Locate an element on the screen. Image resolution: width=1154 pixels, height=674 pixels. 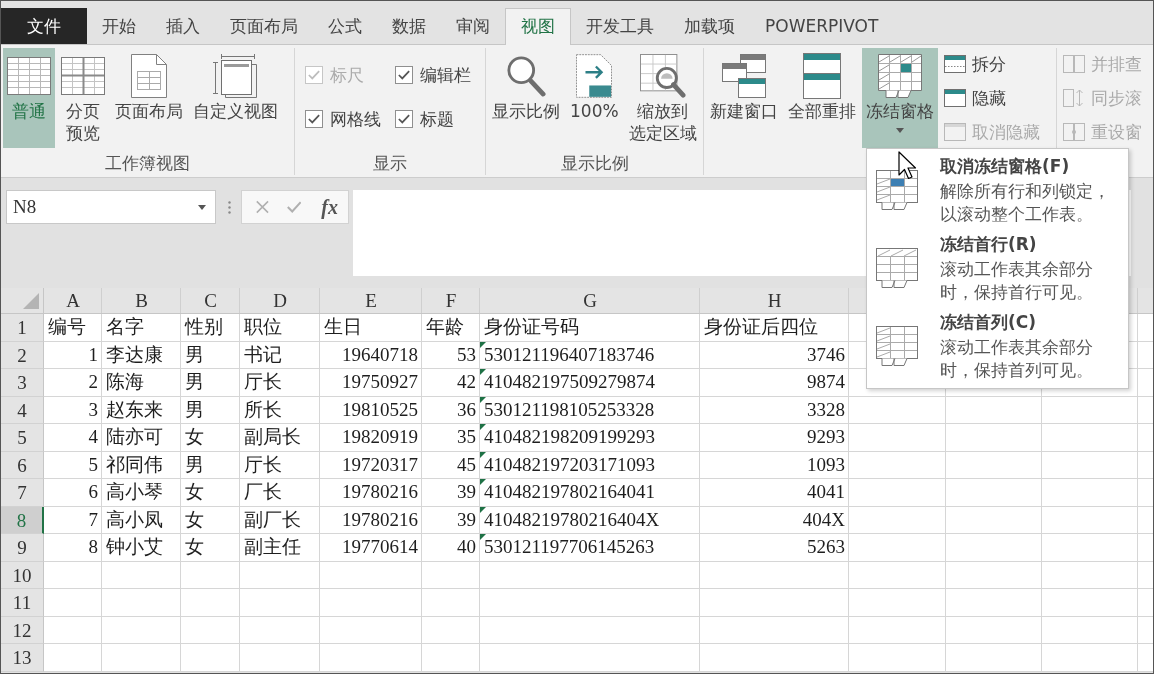
menu-item: 取消冻结窗格(F) 解除所有行和列锁定，以滚动整个工作表。 is located at coordinates (997, 194).